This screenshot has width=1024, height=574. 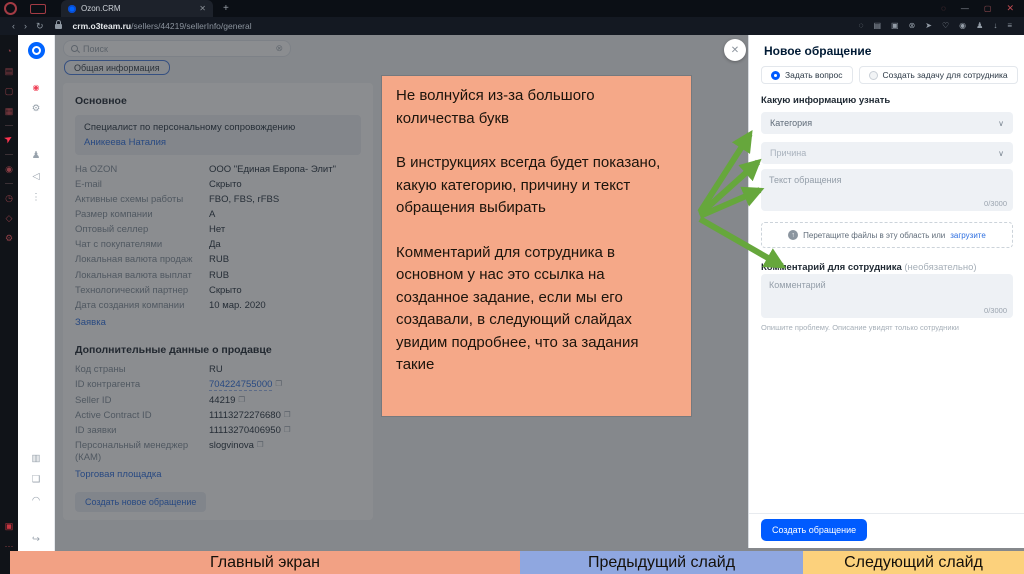 I want to click on new-tab-button: +, so click(x=226, y=8).